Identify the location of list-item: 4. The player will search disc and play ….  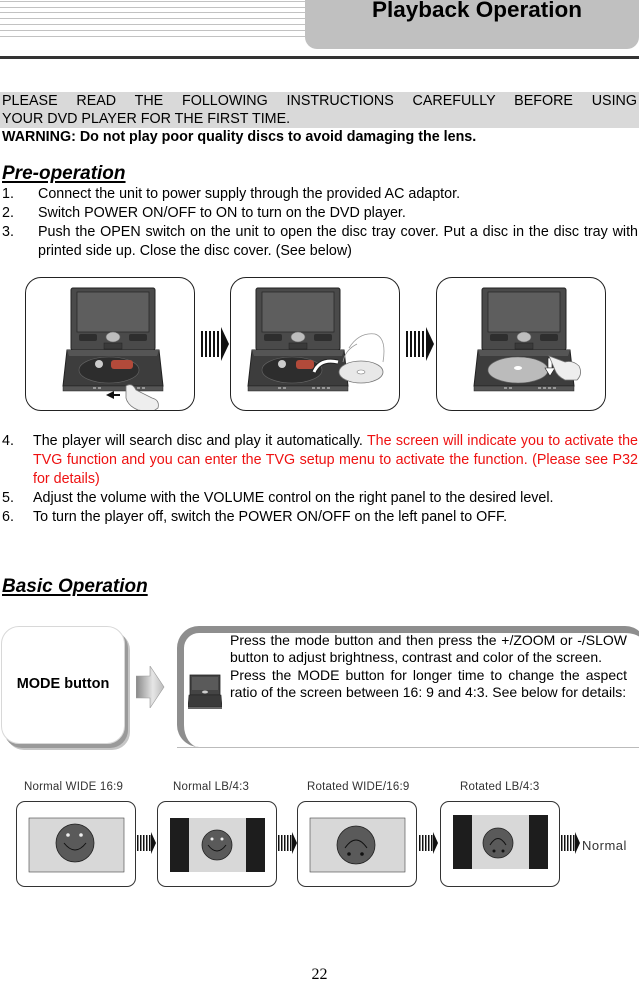
(319, 460).